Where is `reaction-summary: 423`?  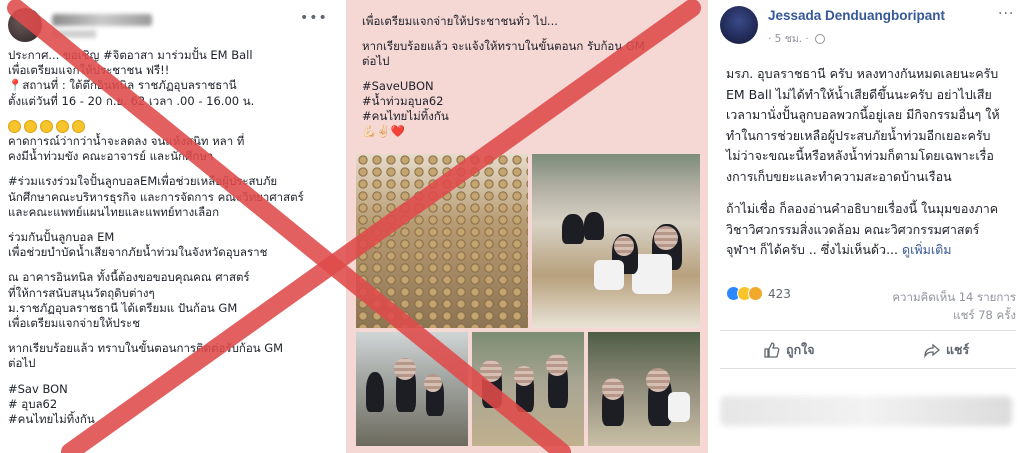 reaction-summary: 423 is located at coordinates (758, 293).